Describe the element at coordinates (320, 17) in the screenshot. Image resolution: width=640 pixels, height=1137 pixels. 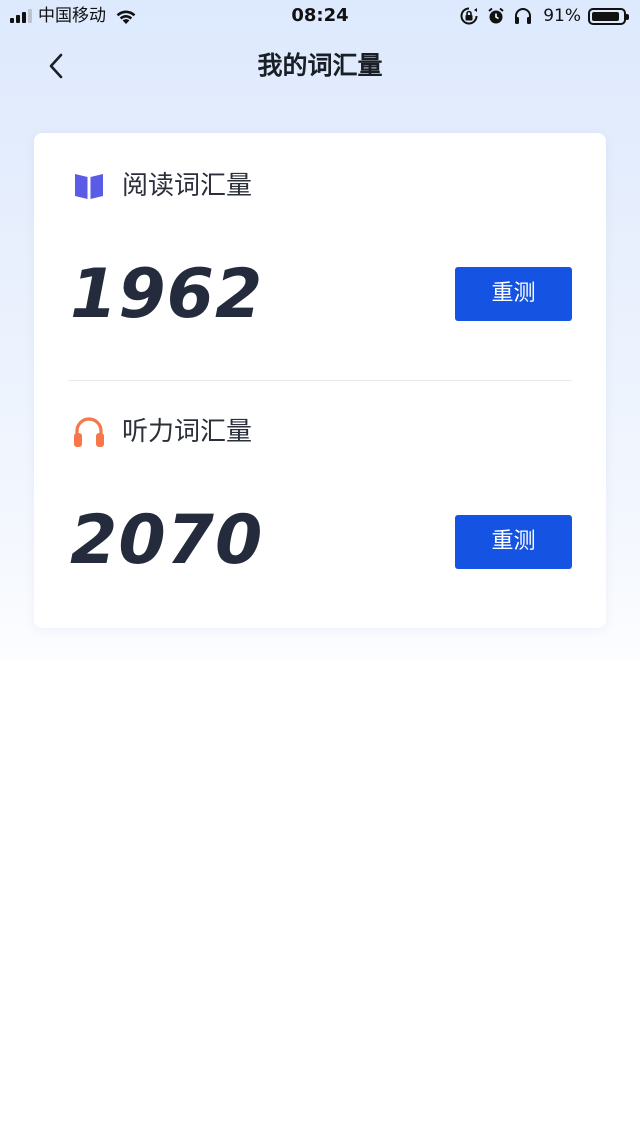
I see `status-bar: 中国移动 08:24 91%` at that location.